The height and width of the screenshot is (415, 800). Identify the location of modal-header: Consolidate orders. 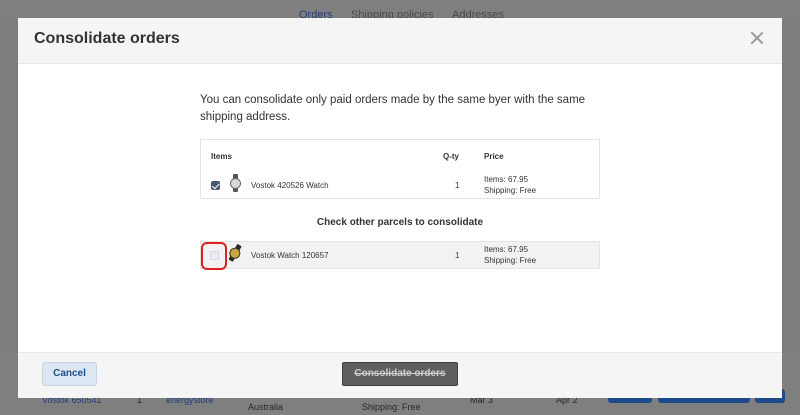
(400, 41).